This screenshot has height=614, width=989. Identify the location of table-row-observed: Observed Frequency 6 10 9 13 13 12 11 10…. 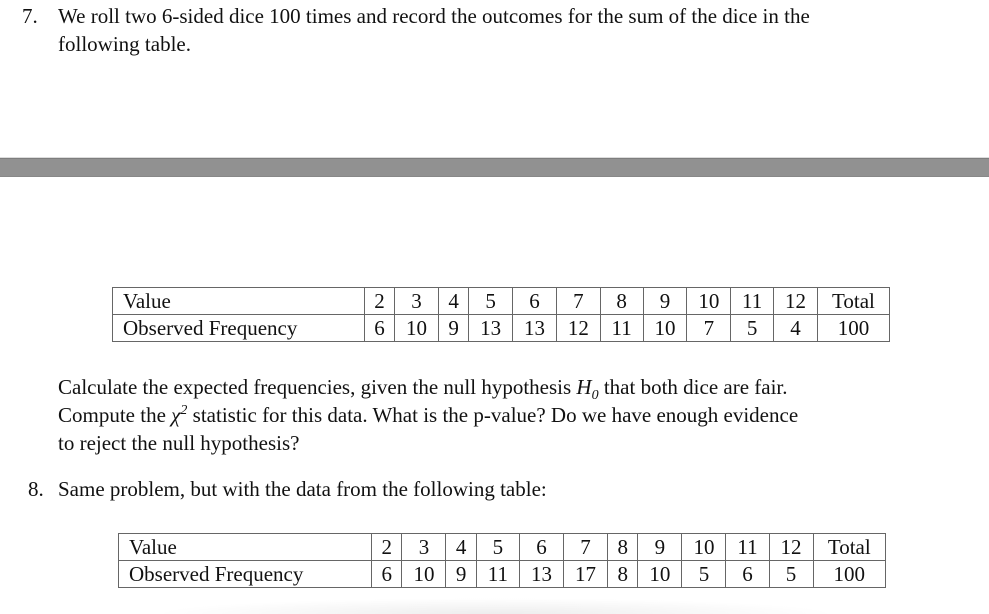
(501, 328).